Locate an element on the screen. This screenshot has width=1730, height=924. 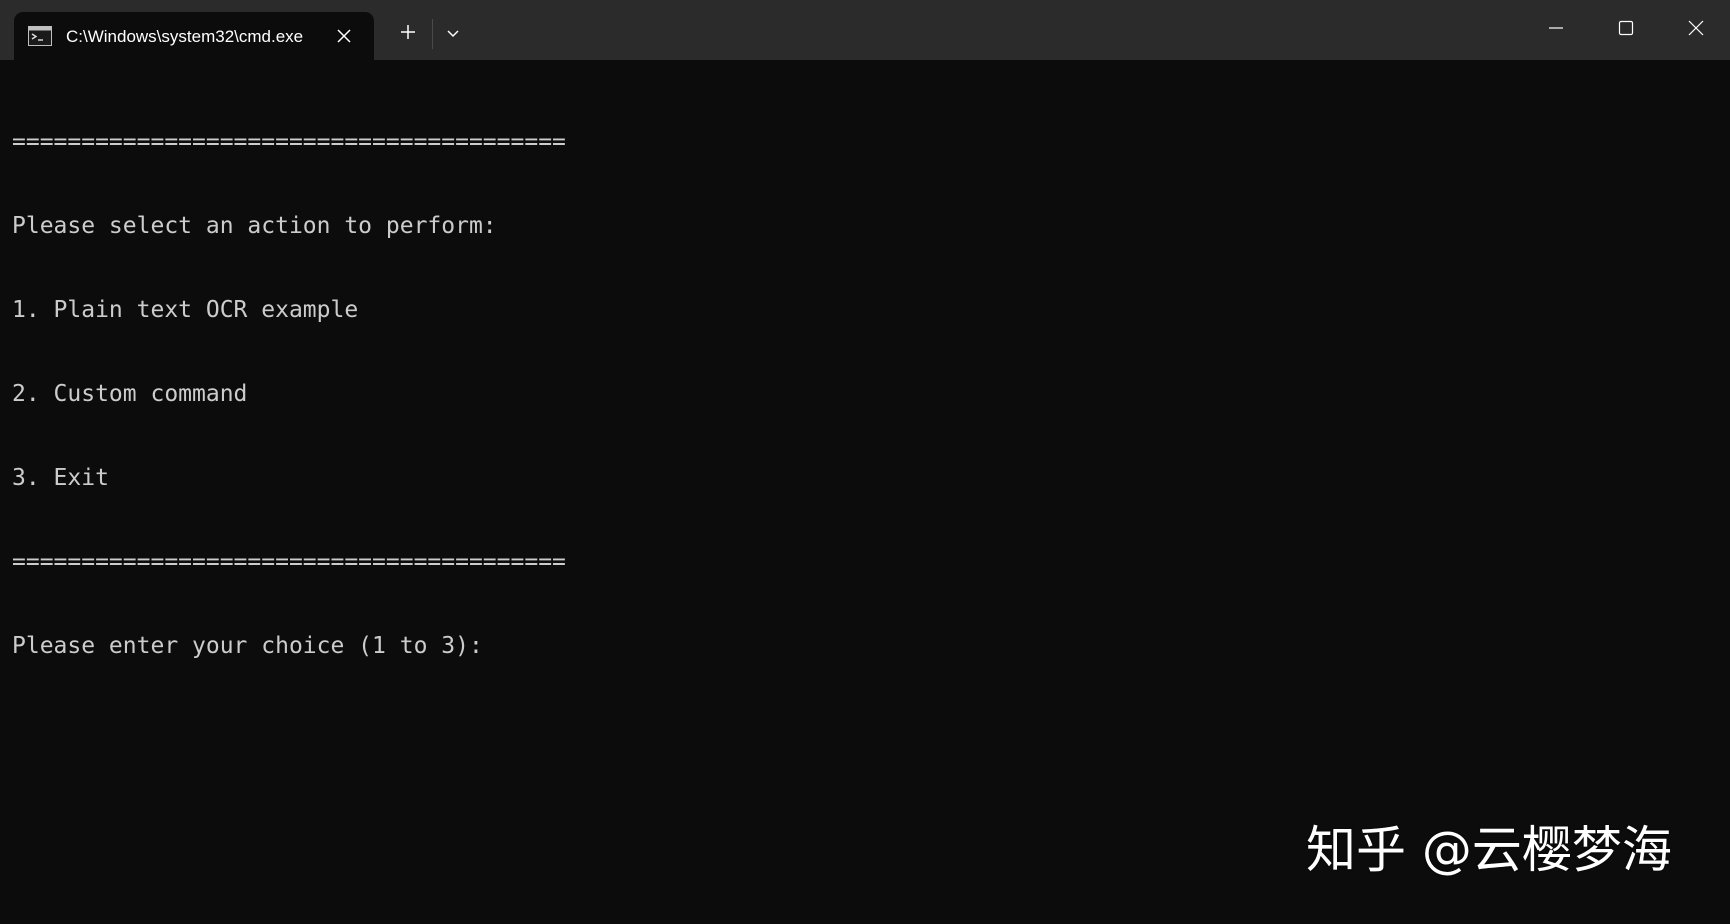
title-bar: C:\Windows\system32\cmd.exe is located at coordinates (865, 30).